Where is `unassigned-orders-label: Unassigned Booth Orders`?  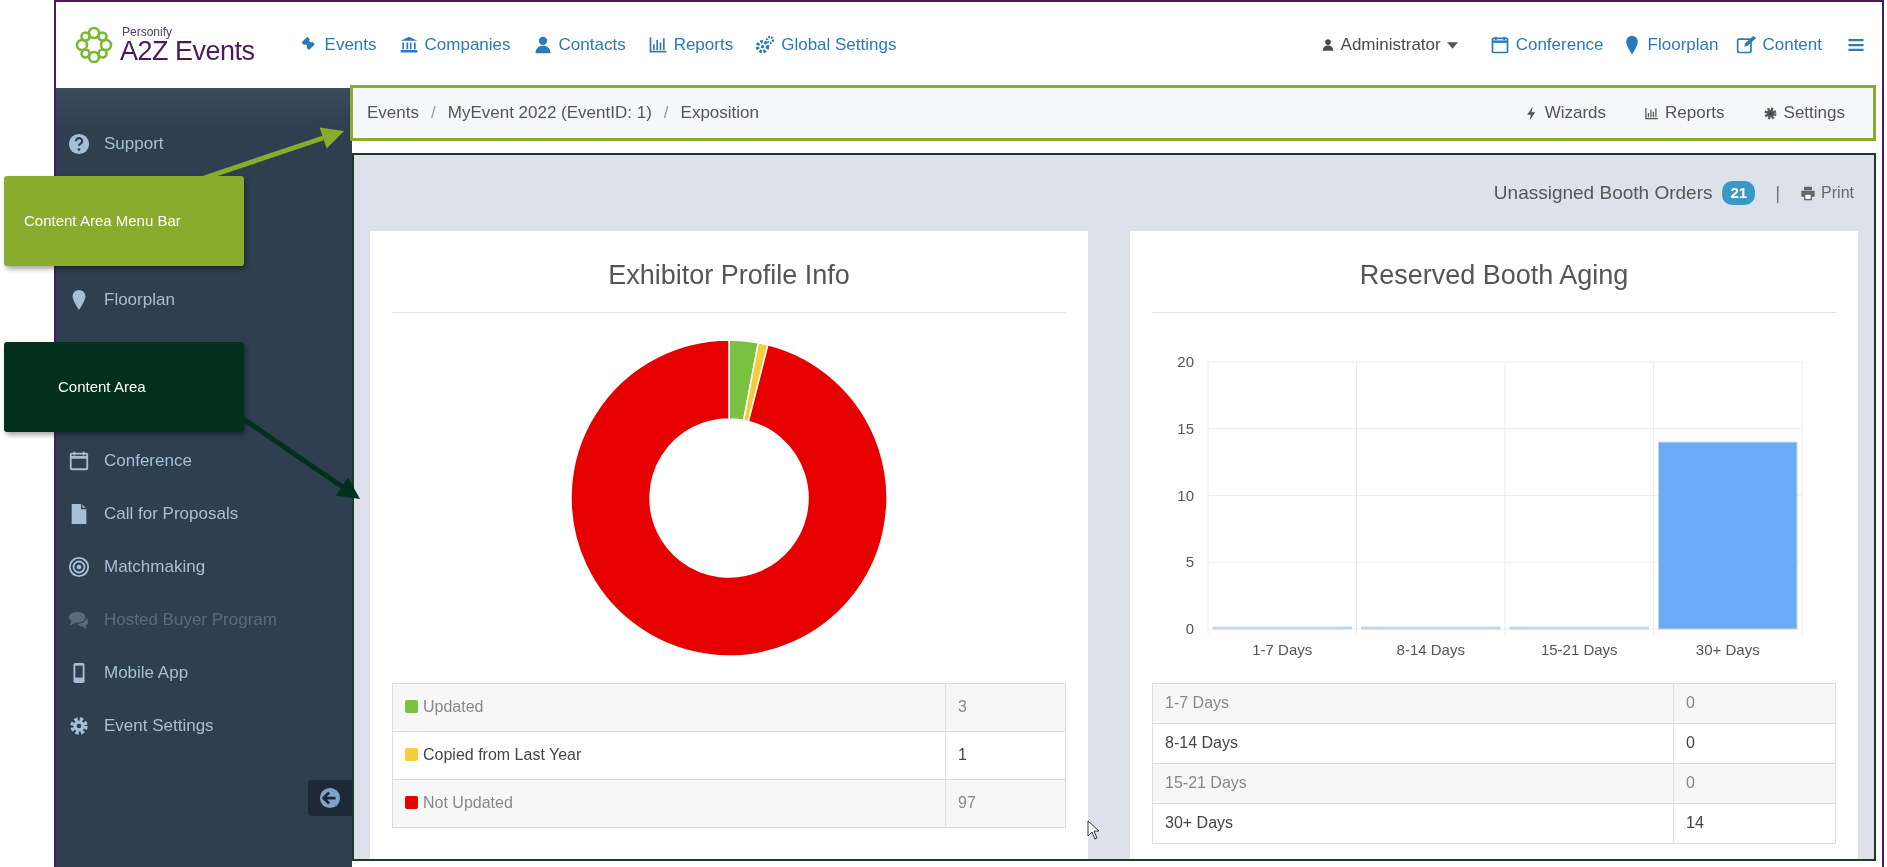 unassigned-orders-label: Unassigned Booth Orders is located at coordinates (1603, 192).